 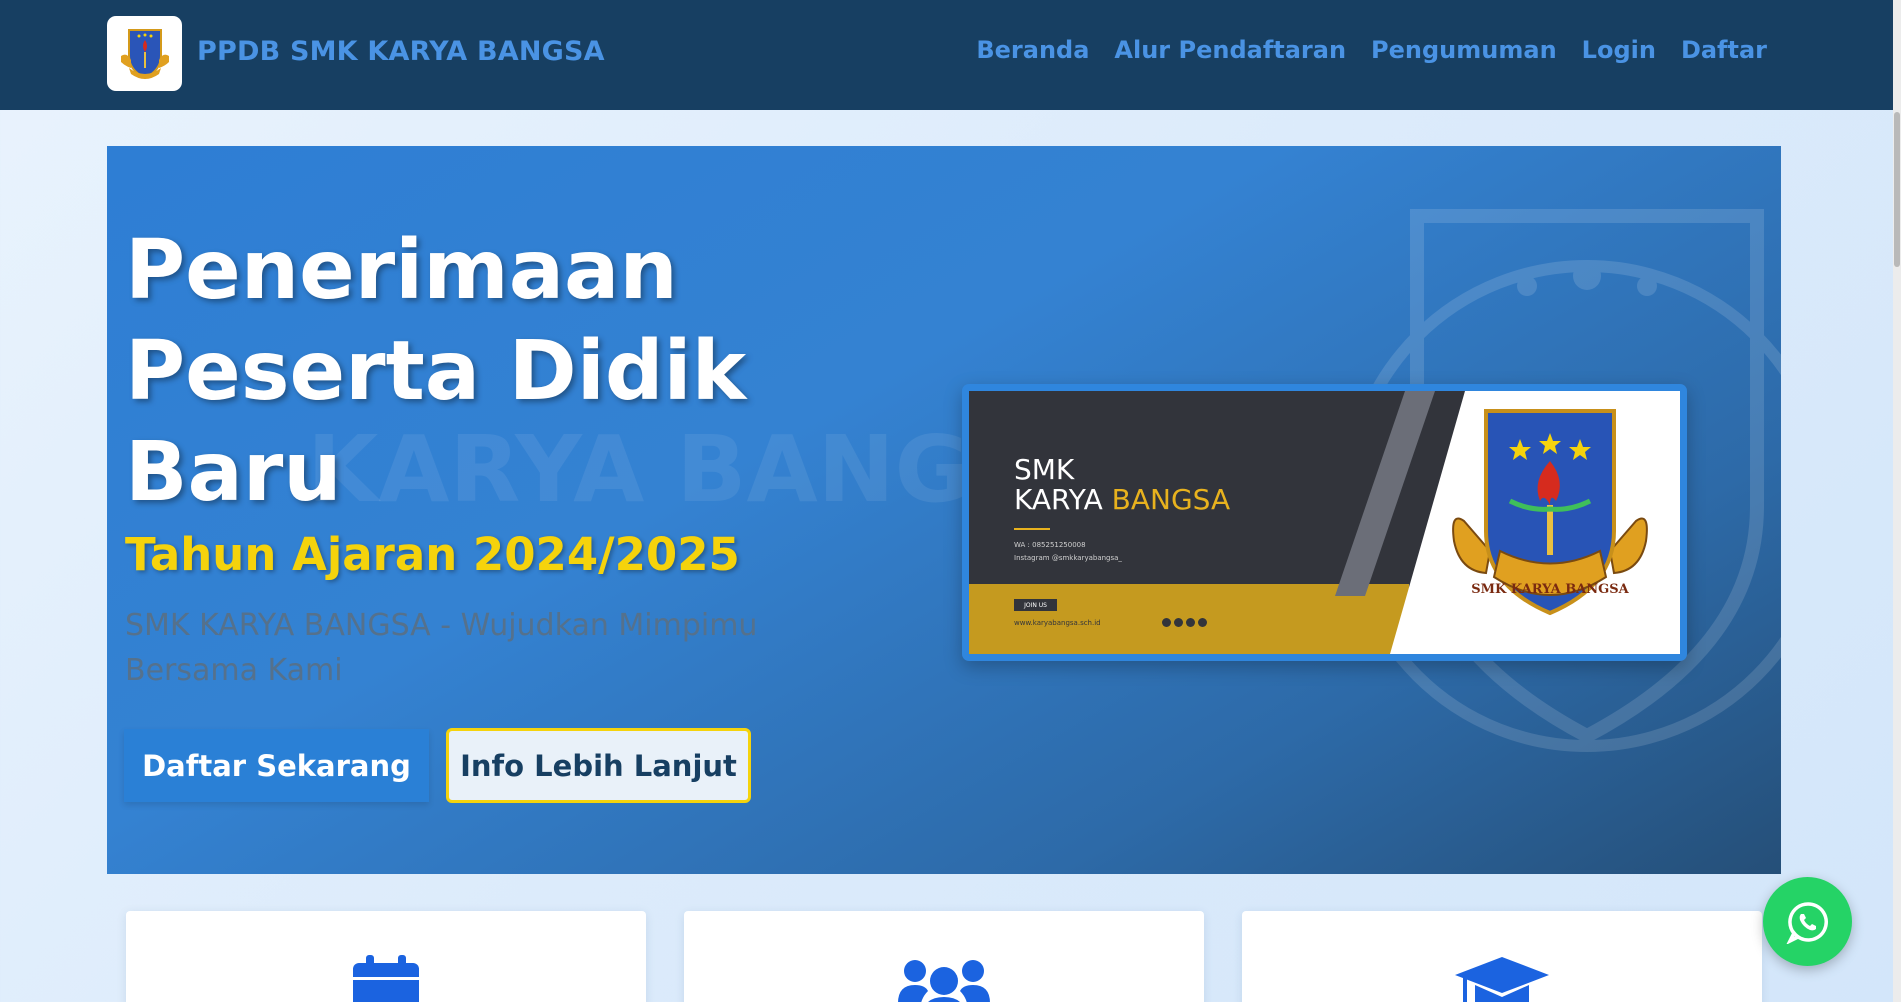 I want to click on banner-join-badge: JOIN US, so click(x=1035, y=605).